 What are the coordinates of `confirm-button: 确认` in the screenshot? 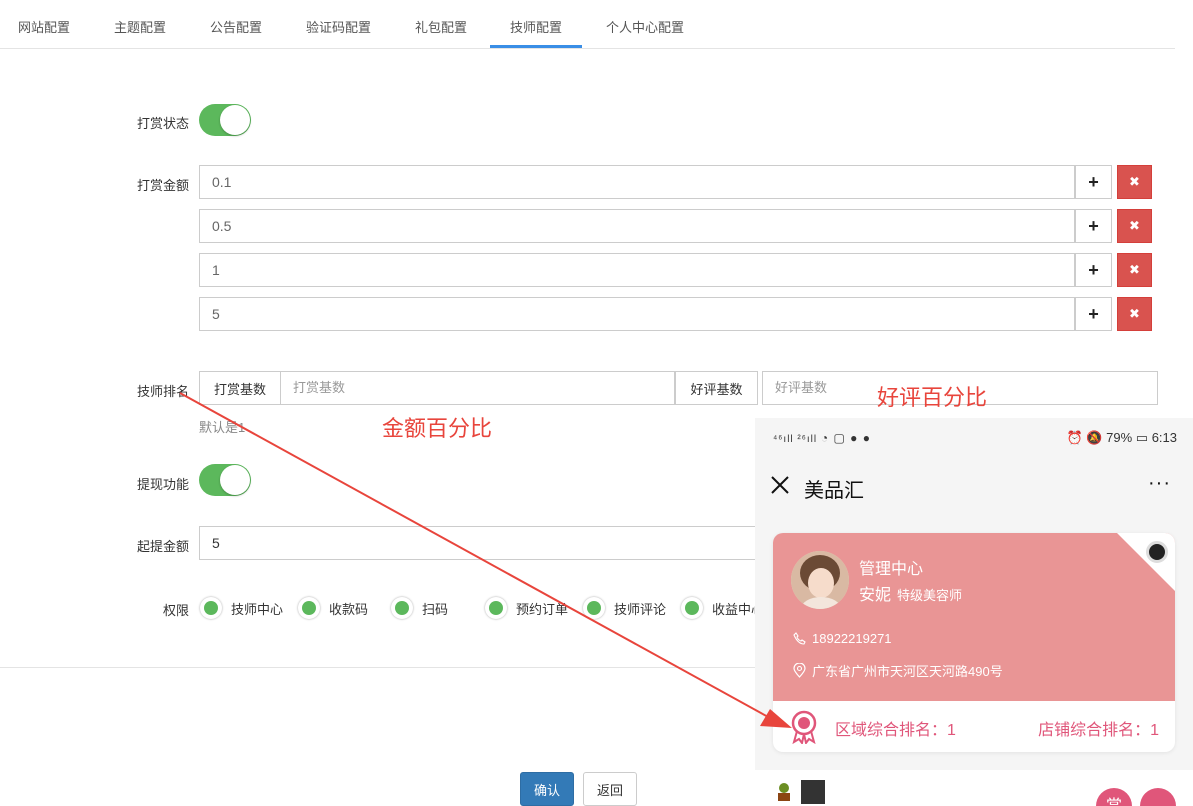 It's located at (547, 789).